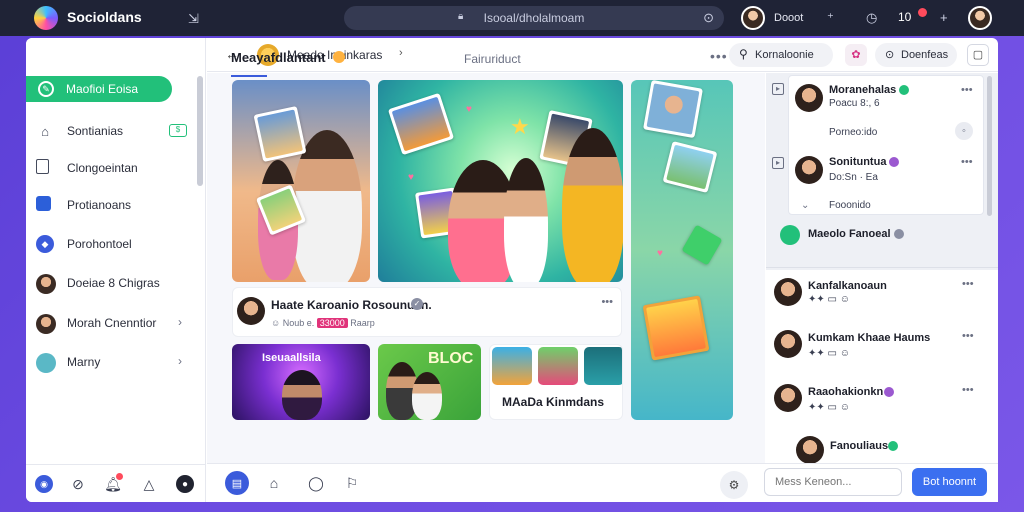 This screenshot has height=512, width=1024. Describe the element at coordinates (249, 76) in the screenshot. I see `active-tab-indicator` at that location.